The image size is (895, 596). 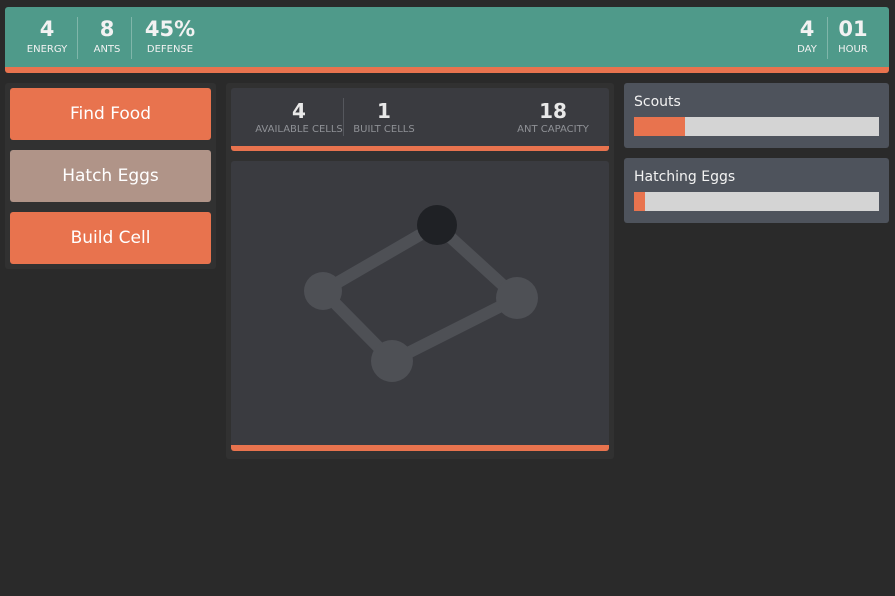 What do you see at coordinates (853, 29) in the screenshot?
I see `hour-value: 01` at bounding box center [853, 29].